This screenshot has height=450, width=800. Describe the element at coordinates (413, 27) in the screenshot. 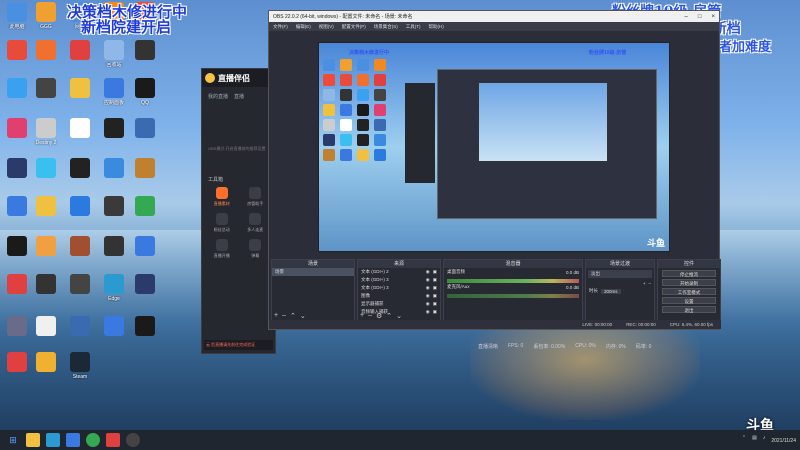

I see `obs-menu-item: 工具(T)` at that location.